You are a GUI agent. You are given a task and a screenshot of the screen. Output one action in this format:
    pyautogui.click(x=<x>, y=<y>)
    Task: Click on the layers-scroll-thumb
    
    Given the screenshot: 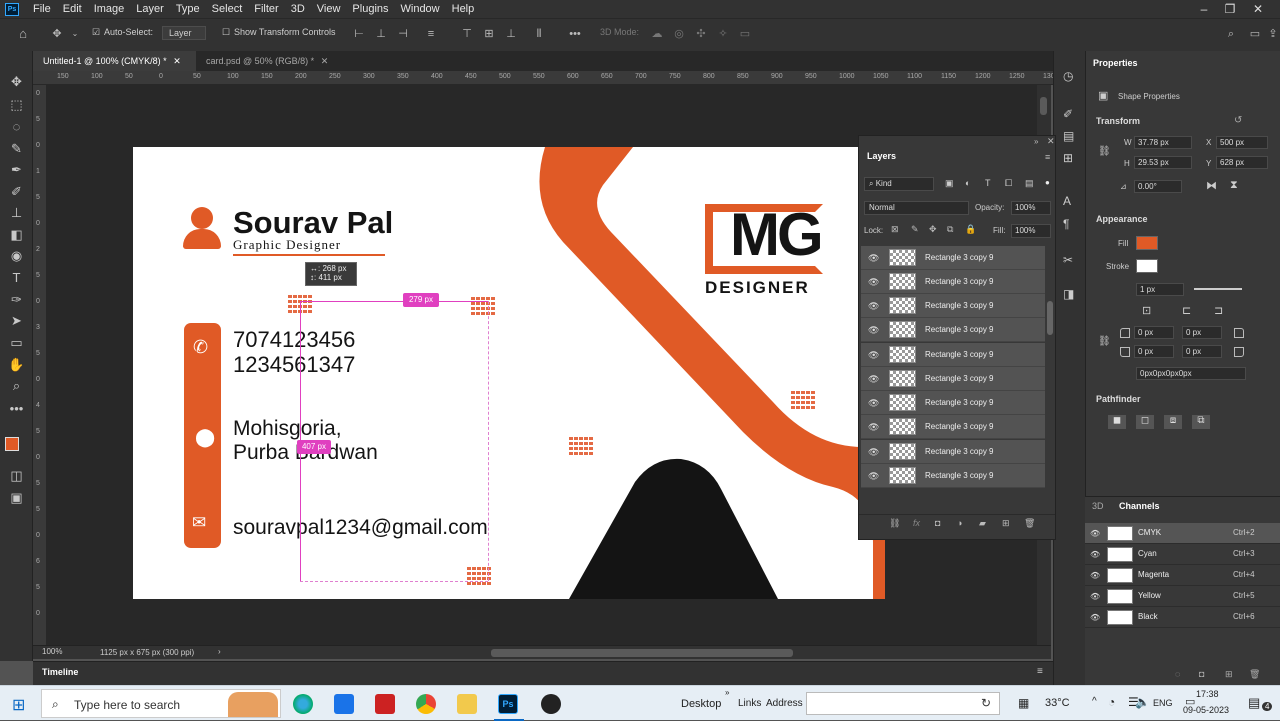 What is the action you would take?
    pyautogui.click(x=1050, y=318)
    